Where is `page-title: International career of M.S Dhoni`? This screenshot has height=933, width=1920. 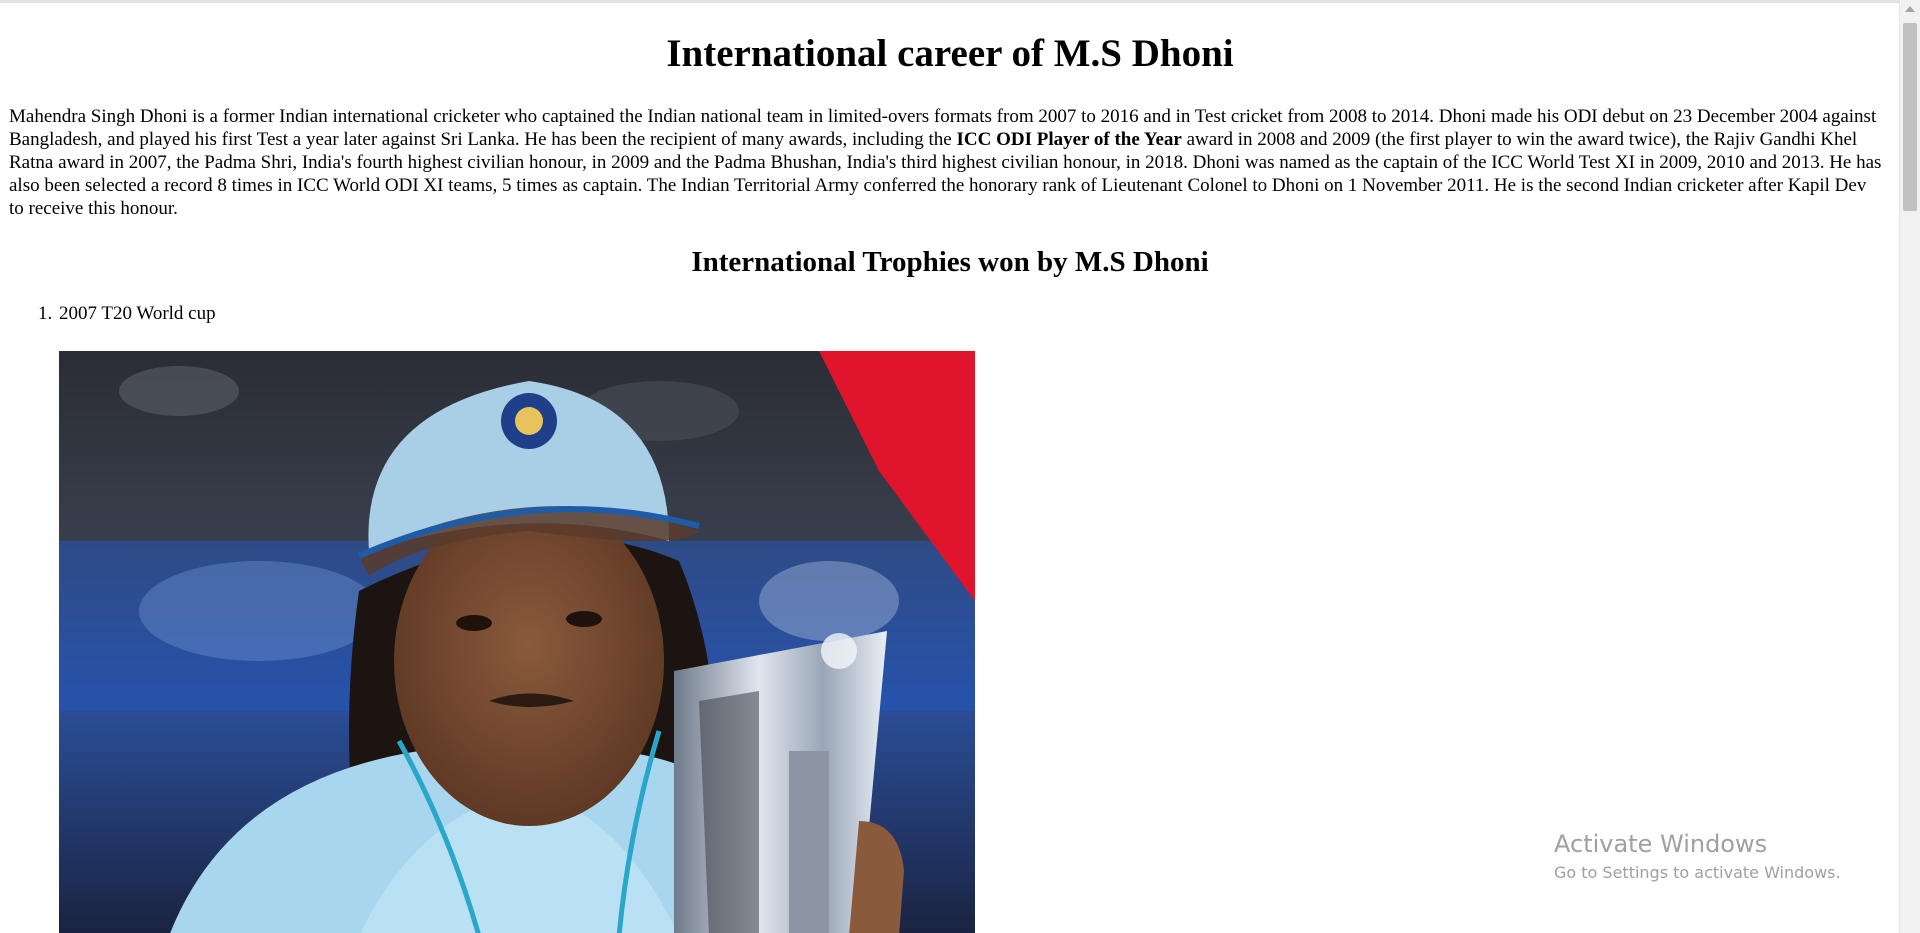
page-title: International career of M.S Dhoni is located at coordinates (950, 53).